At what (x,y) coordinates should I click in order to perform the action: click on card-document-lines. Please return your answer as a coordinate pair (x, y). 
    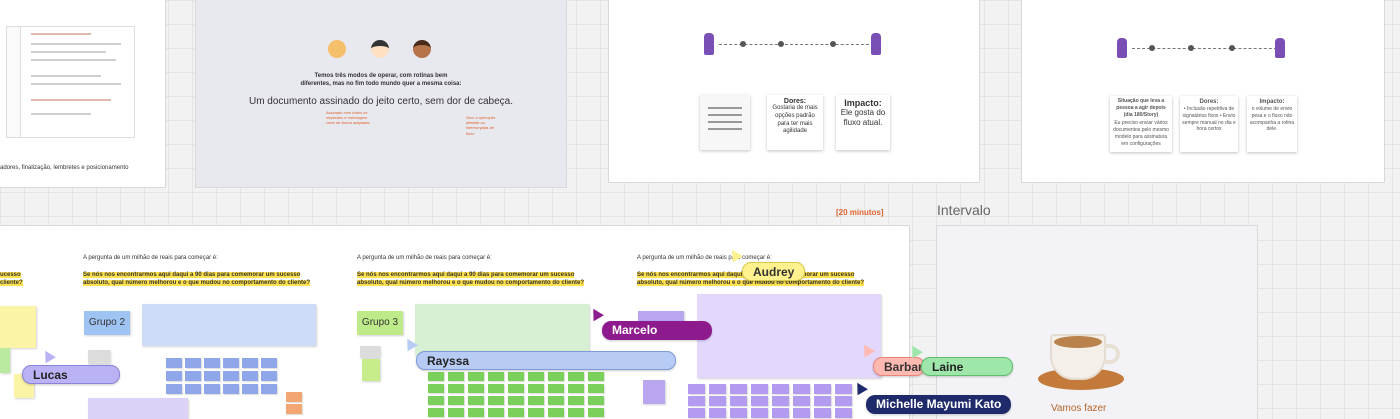
    Looking at the image, I should click on (725, 122).